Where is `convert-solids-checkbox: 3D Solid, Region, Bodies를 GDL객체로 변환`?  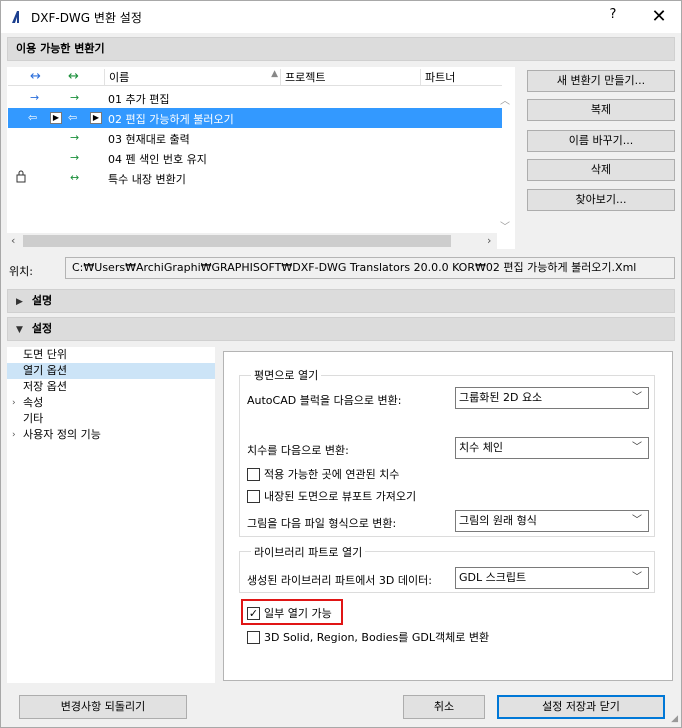 convert-solids-checkbox: 3D Solid, Region, Bodies를 GDL객체로 변환 is located at coordinates (368, 637).